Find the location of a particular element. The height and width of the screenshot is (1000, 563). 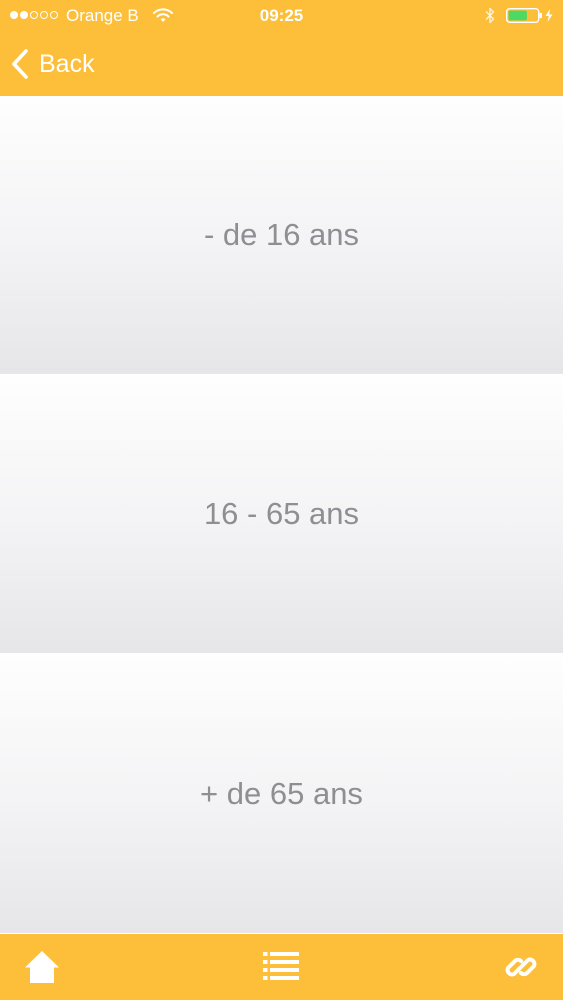

battery-icon is located at coordinates (529, 15).